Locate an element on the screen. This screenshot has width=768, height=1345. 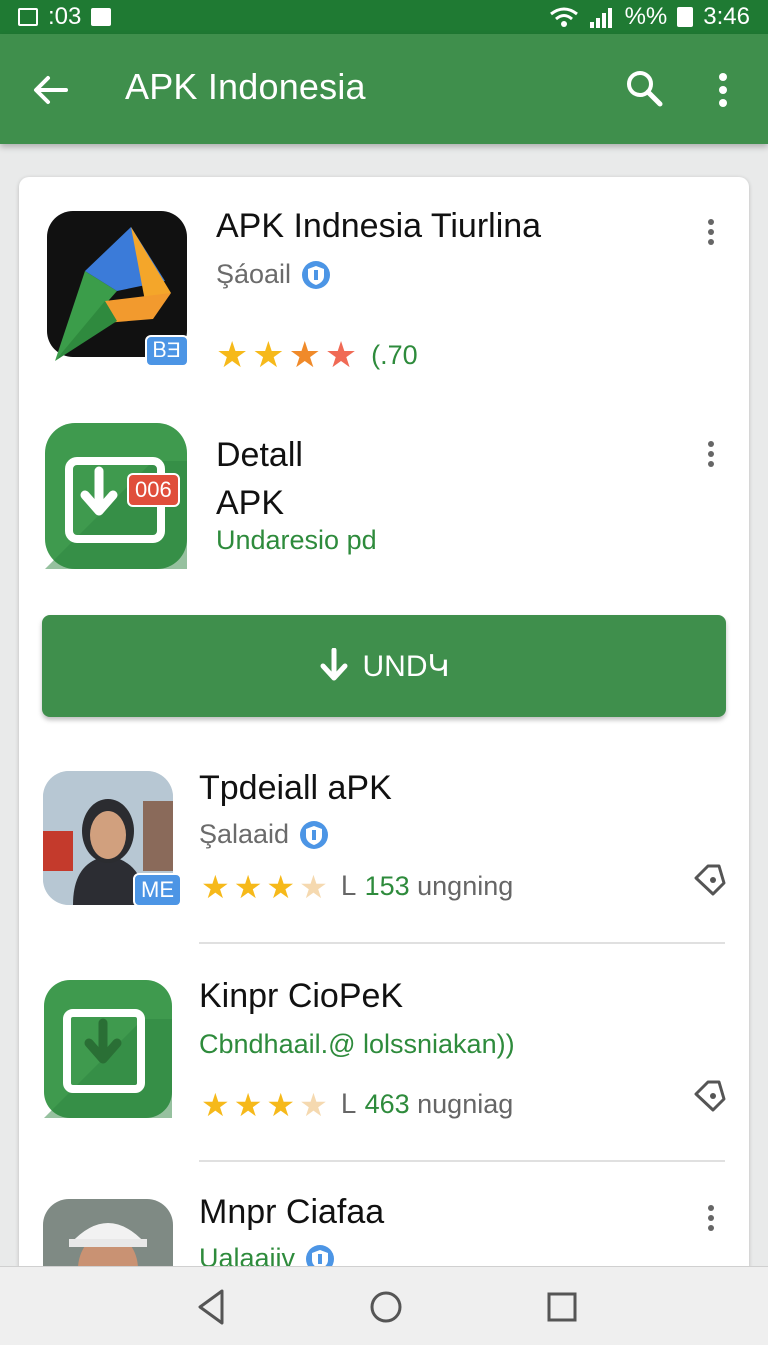
rating-stars: ★ ★ ★ ★ Ꮮ 153 ungning is located at coordinates (357, 887).